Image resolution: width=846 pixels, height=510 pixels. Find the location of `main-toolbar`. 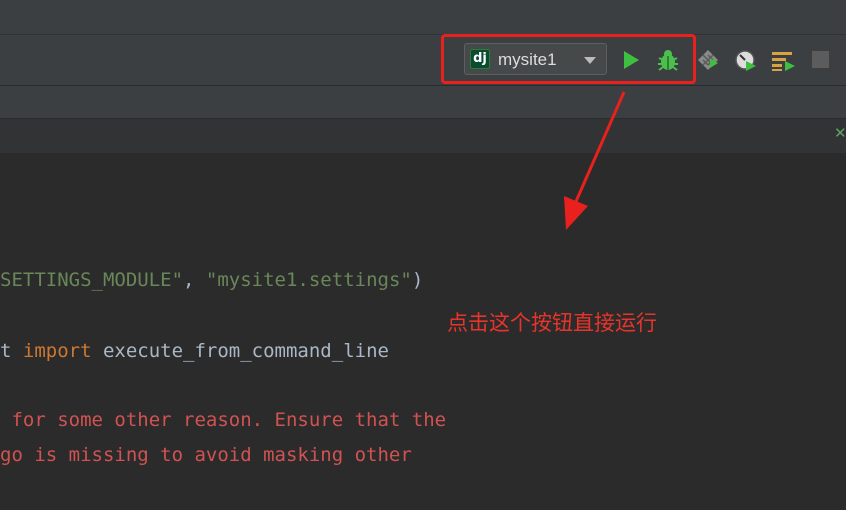

main-toolbar is located at coordinates (423, 60).